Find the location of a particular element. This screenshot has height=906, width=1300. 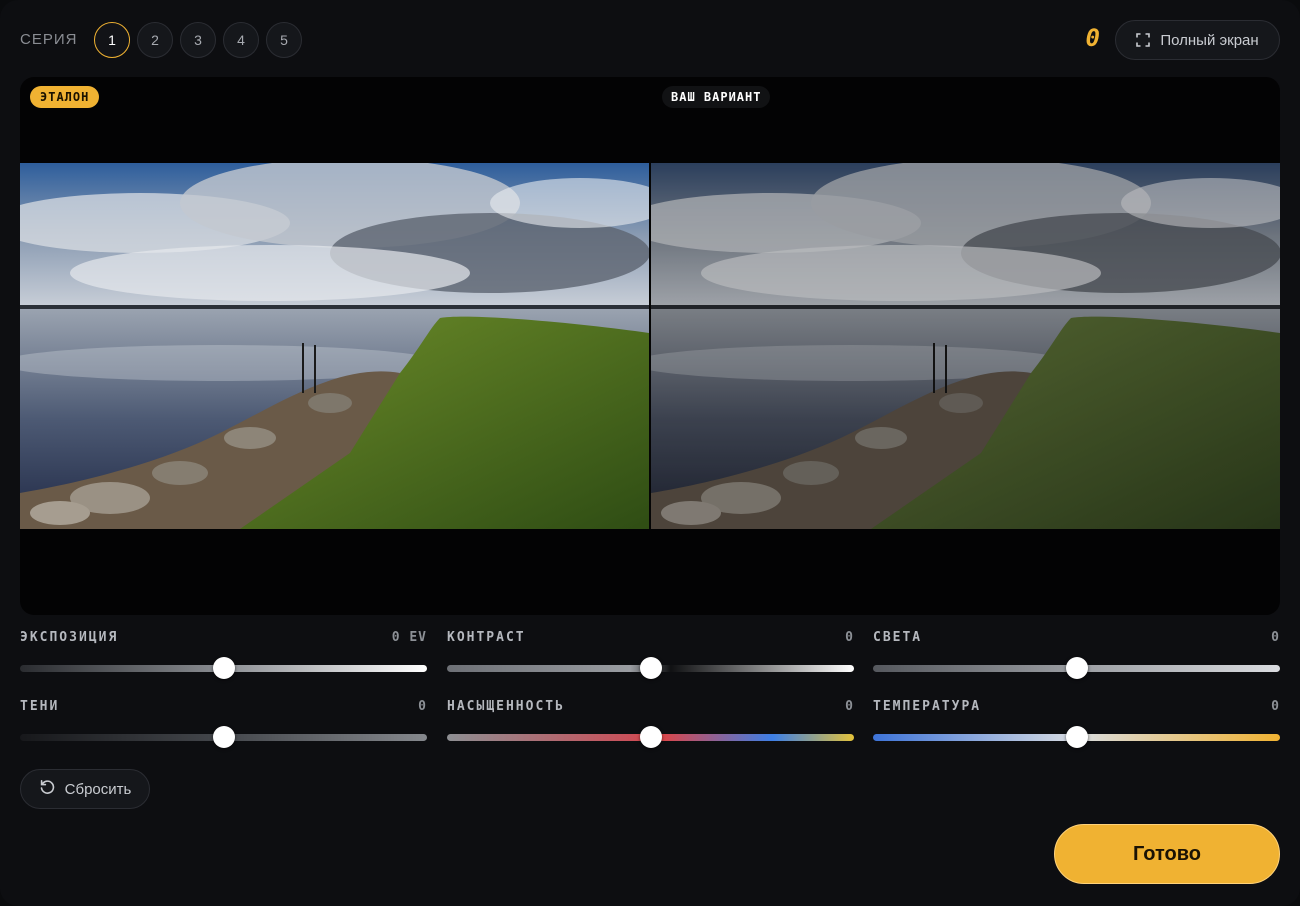

series-tabs: 1 2 3 4 5 is located at coordinates (198, 40).